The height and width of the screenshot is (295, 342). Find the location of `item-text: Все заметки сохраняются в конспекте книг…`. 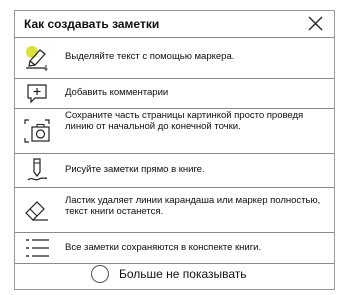

item-text: Все заметки сохраняются в конспекте книг… is located at coordinates (163, 247).